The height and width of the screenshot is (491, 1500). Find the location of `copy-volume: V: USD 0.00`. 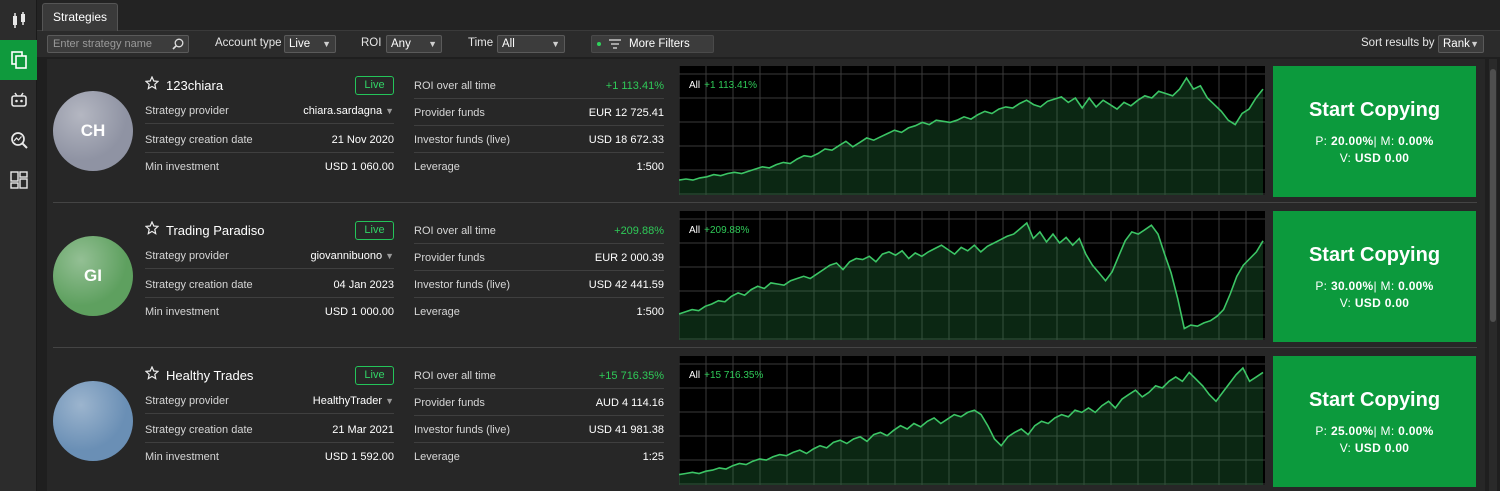

copy-volume: V: USD 0.00 is located at coordinates (1374, 158).